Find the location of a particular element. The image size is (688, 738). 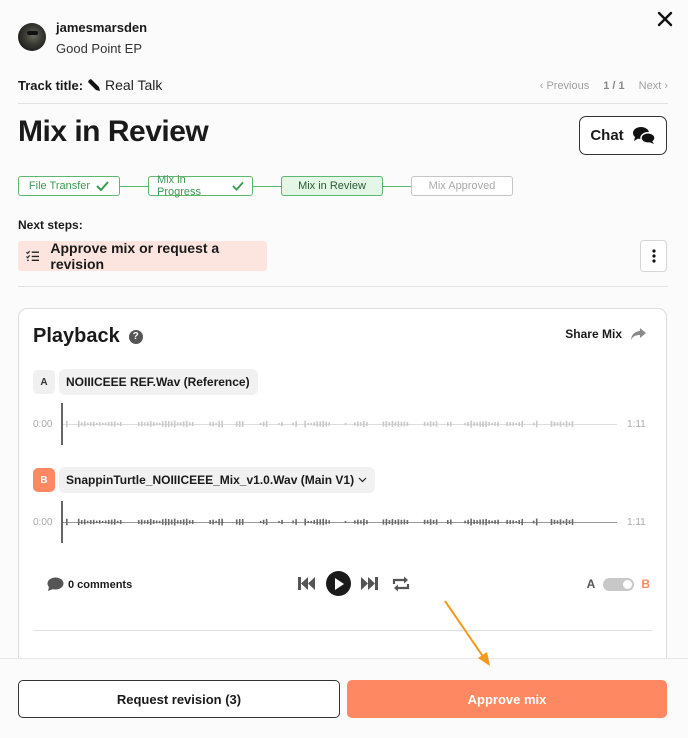

request-revision-button: Request revision (3) is located at coordinates (179, 699).